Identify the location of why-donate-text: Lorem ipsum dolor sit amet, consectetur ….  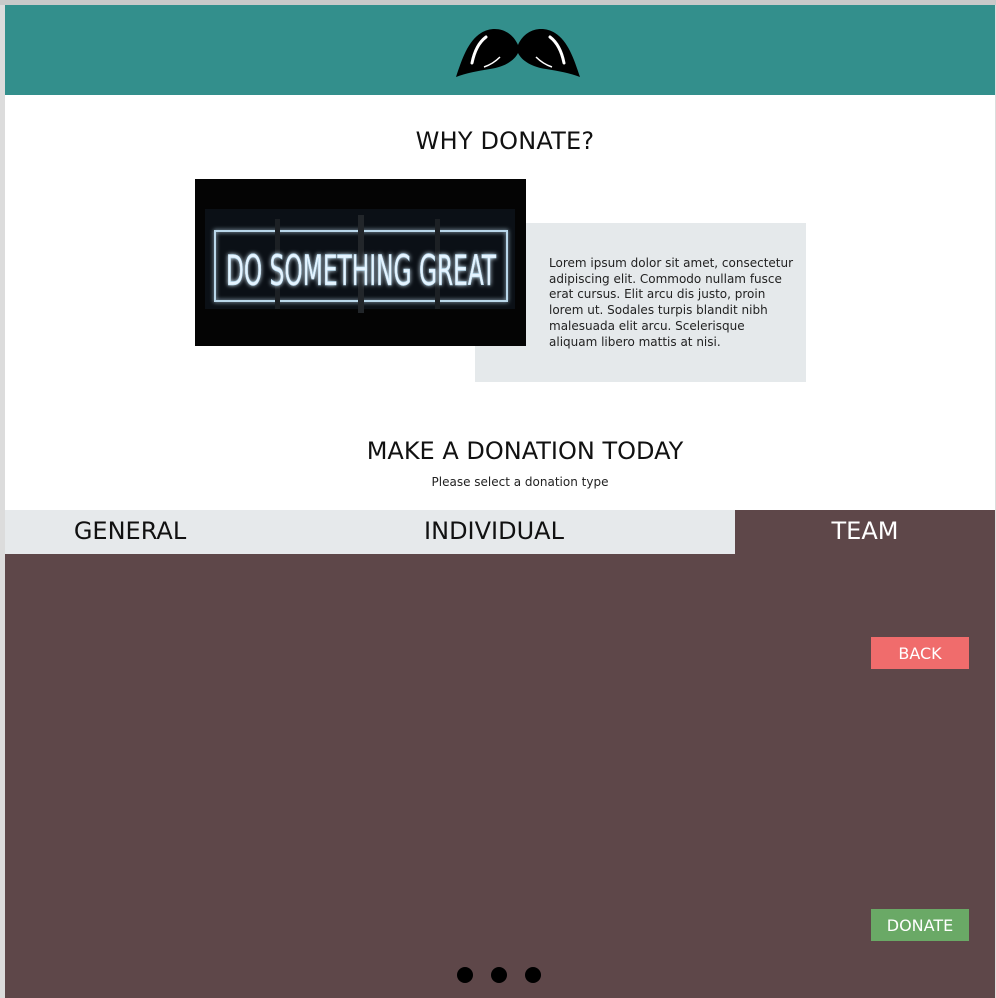
(671, 302).